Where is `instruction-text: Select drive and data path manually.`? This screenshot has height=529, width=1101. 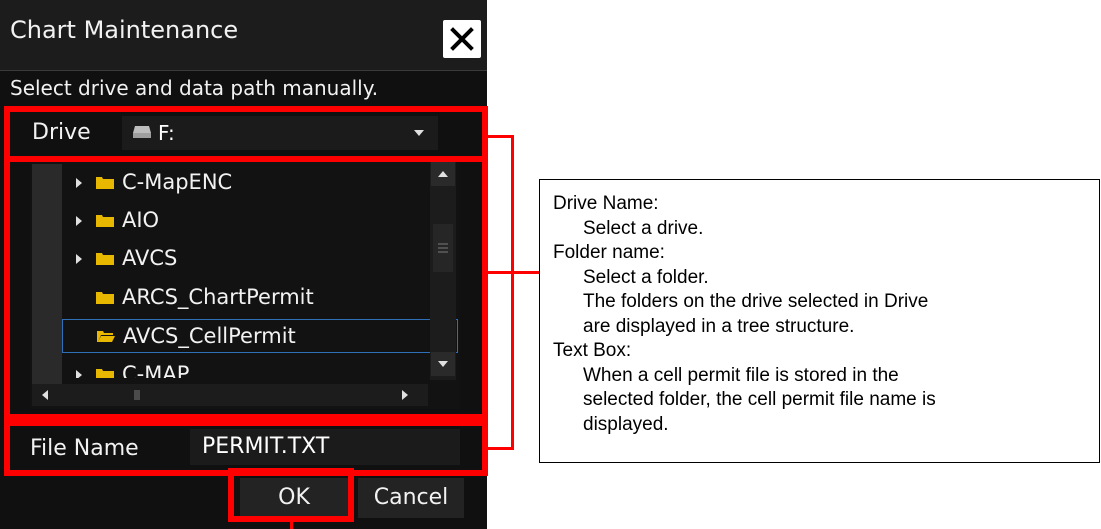 instruction-text: Select drive and data path manually. is located at coordinates (194, 88).